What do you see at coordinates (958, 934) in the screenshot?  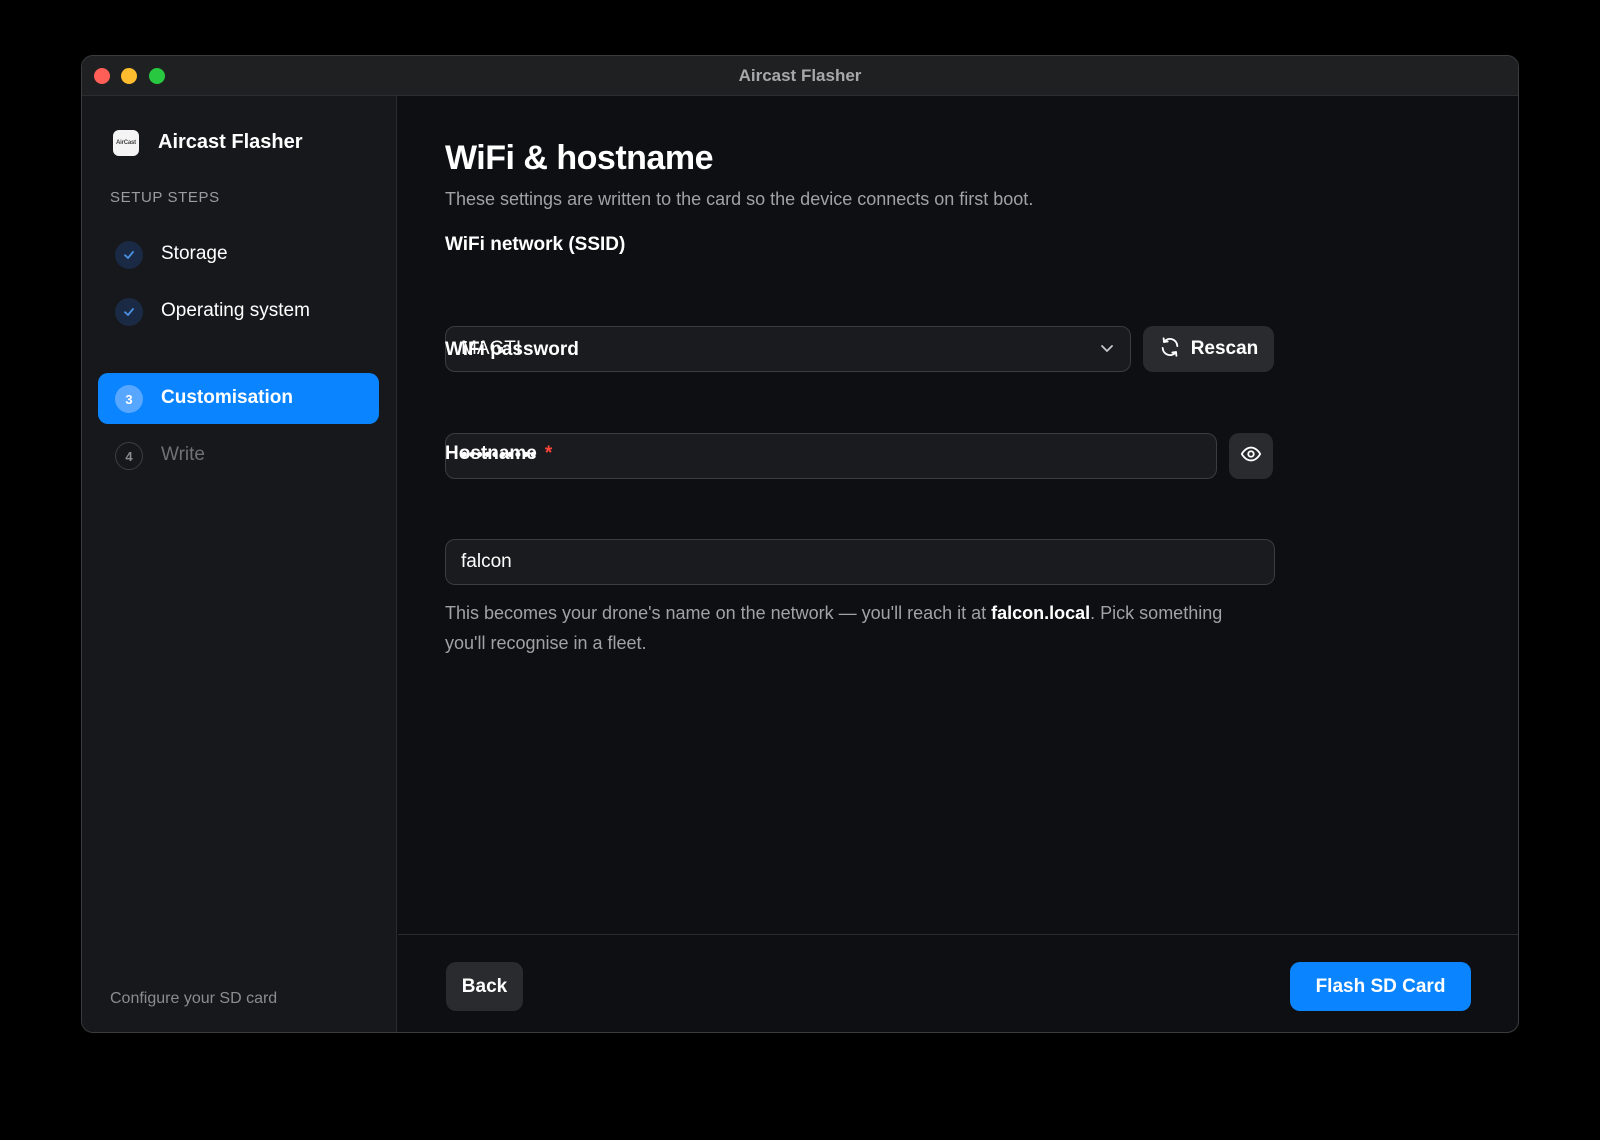 I see `footer-divider` at bounding box center [958, 934].